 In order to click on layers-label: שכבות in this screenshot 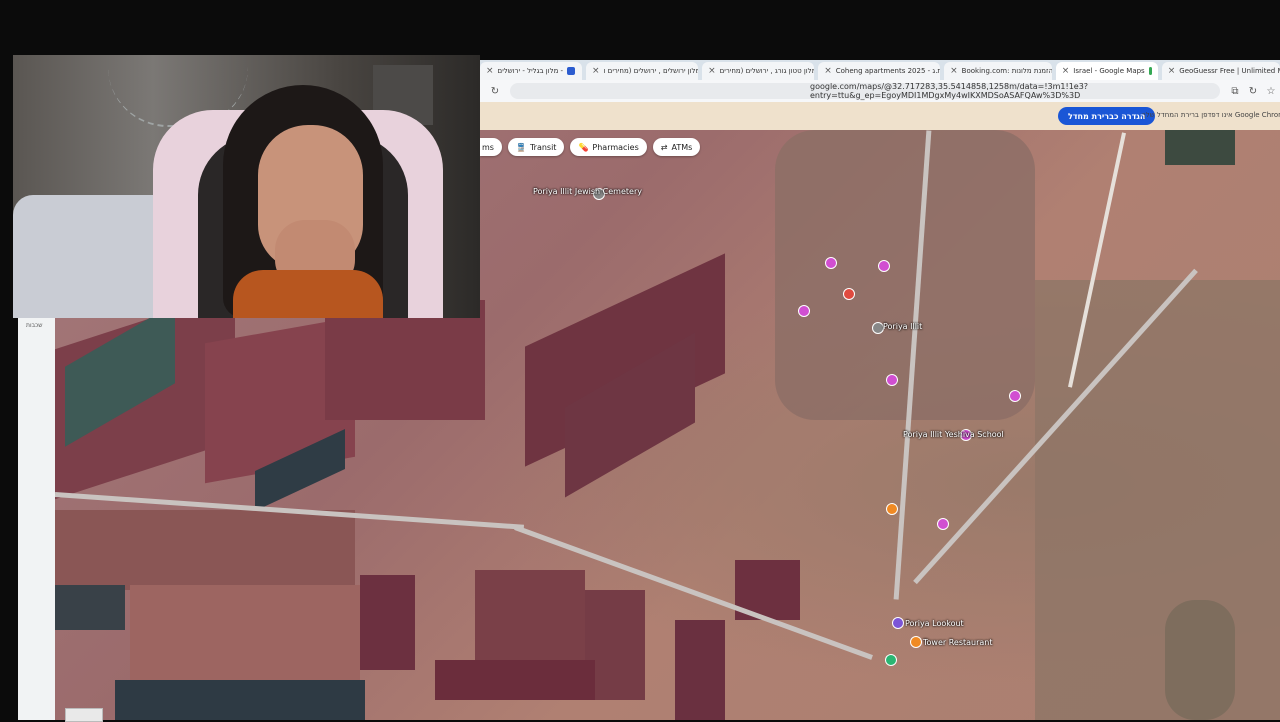, I will do `click(34, 325)`.